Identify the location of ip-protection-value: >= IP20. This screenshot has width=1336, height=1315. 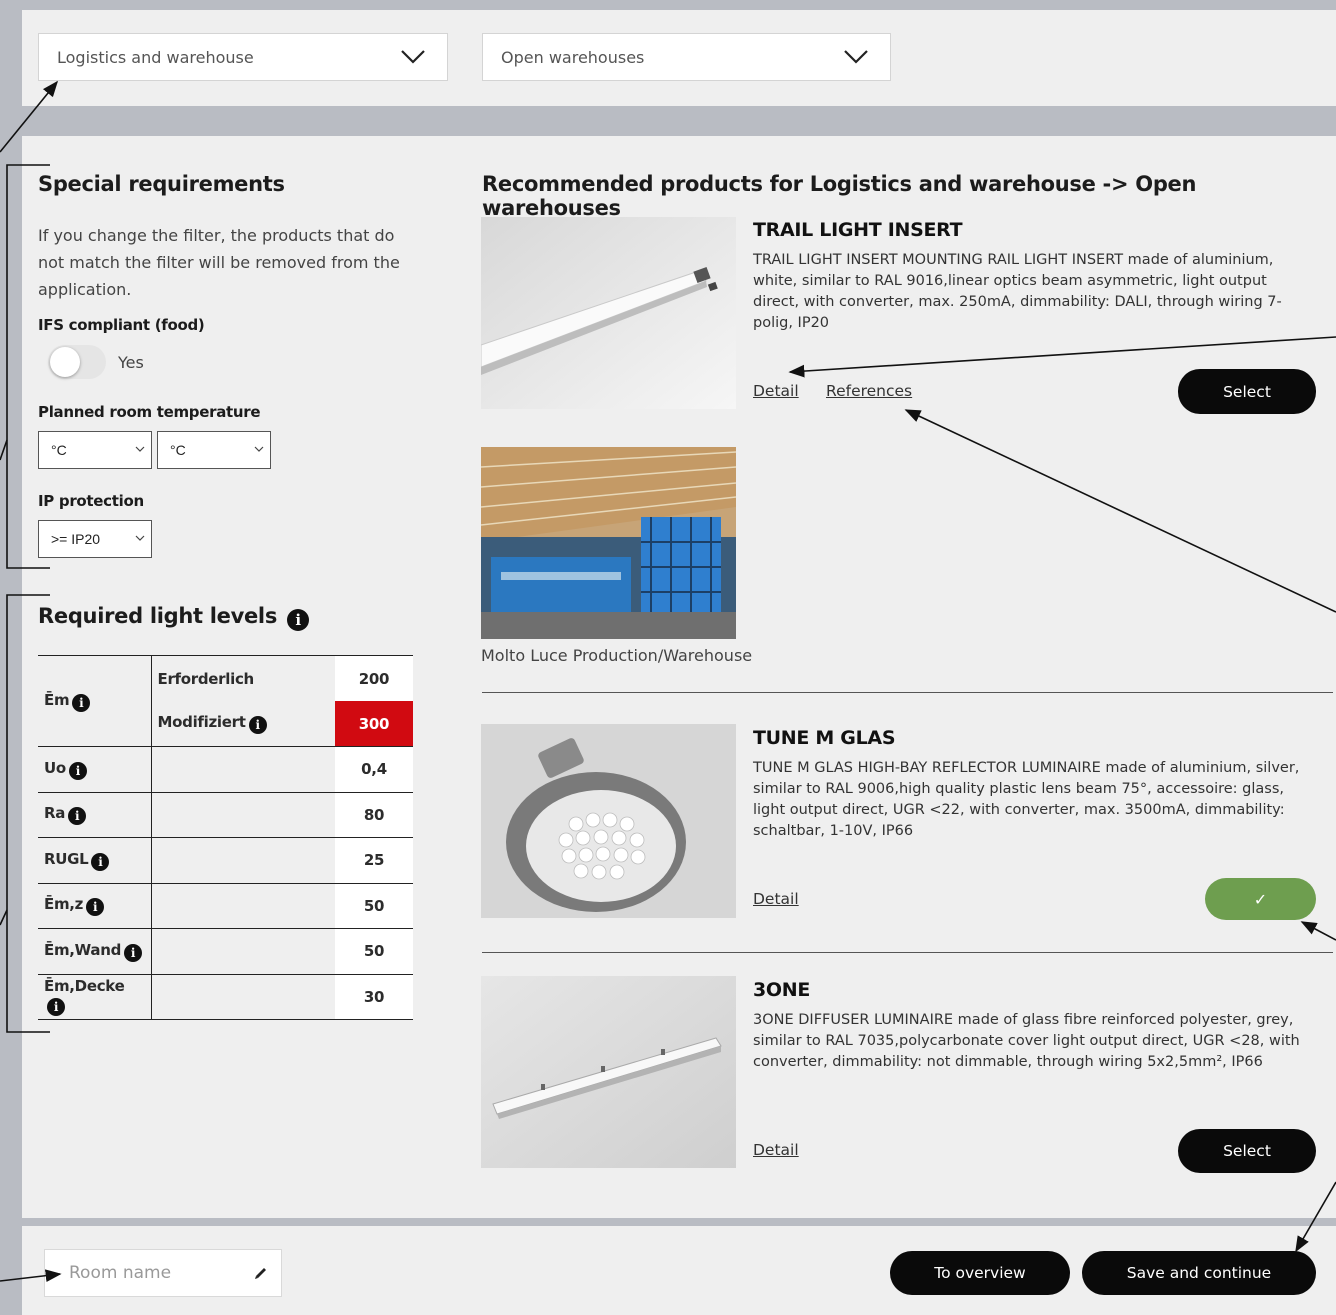
(76, 539).